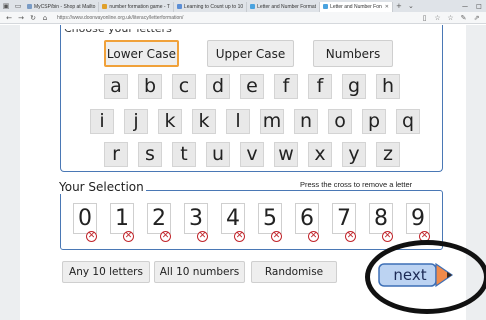 The width and height of the screenshot is (486, 320). Describe the element at coordinates (159, 218) in the screenshot. I see `selected-character: 2` at that location.